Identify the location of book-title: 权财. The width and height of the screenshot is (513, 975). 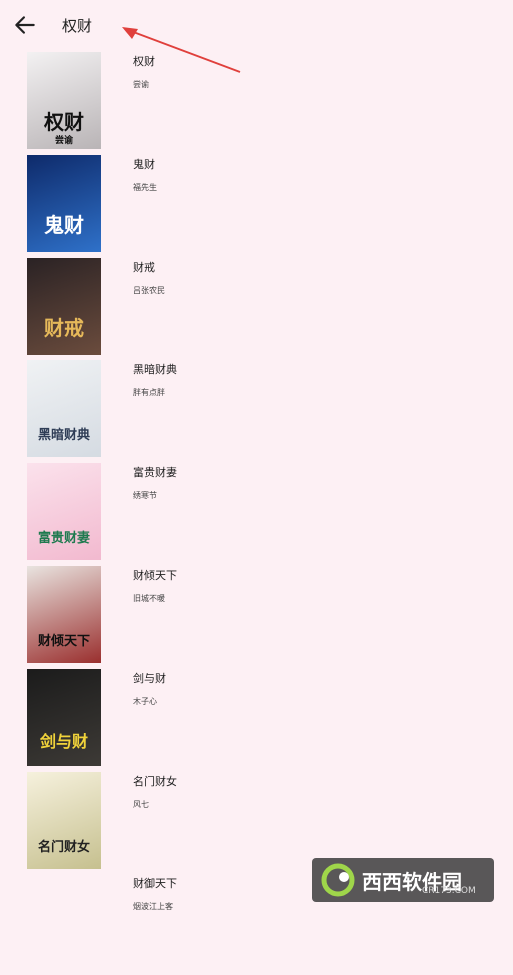
(144, 61).